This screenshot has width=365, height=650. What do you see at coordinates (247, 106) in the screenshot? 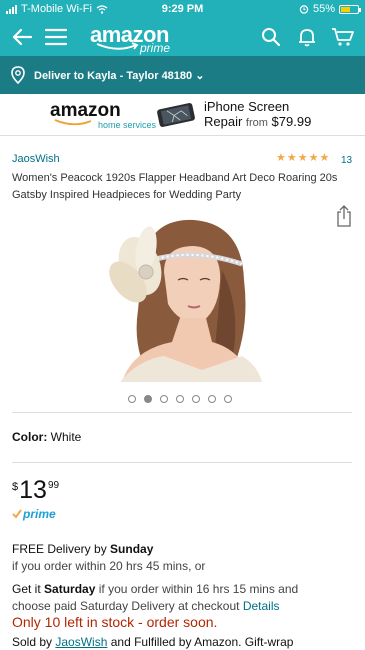
I see `ad-line-1: iPhone Screen` at bounding box center [247, 106].